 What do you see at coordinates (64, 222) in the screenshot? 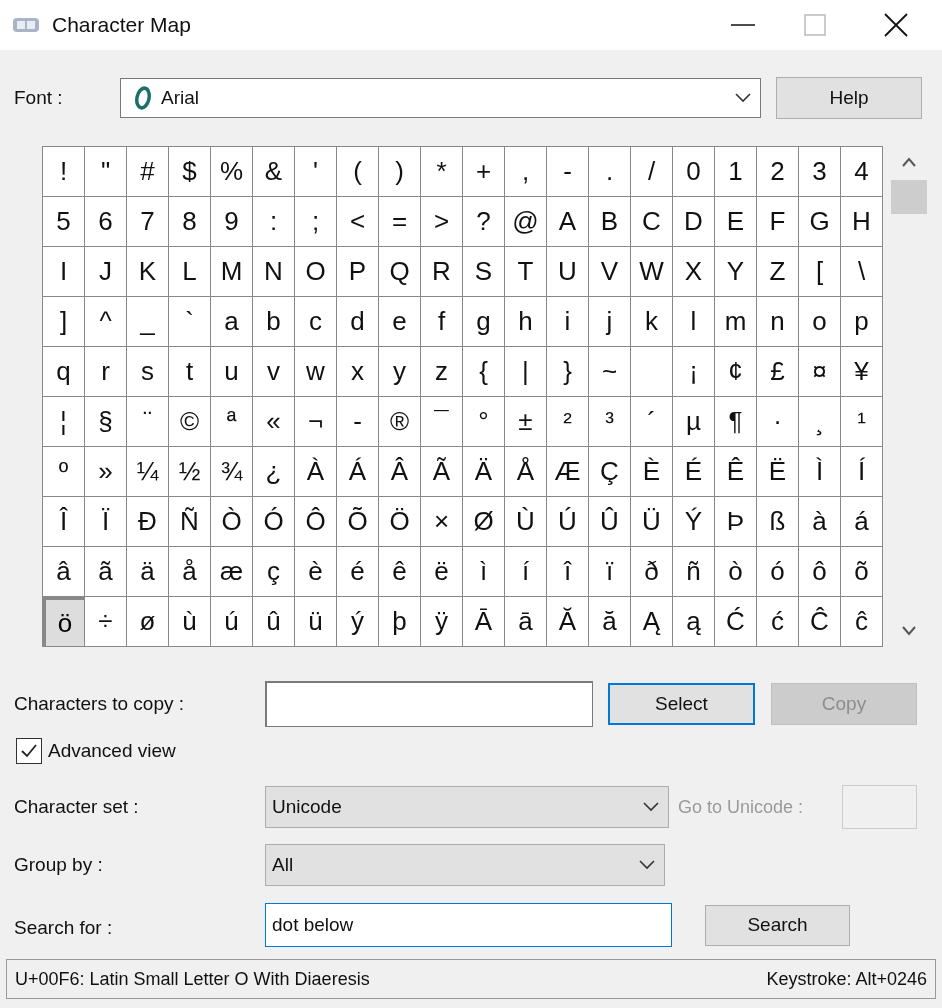
I see `character-cell: 5` at bounding box center [64, 222].